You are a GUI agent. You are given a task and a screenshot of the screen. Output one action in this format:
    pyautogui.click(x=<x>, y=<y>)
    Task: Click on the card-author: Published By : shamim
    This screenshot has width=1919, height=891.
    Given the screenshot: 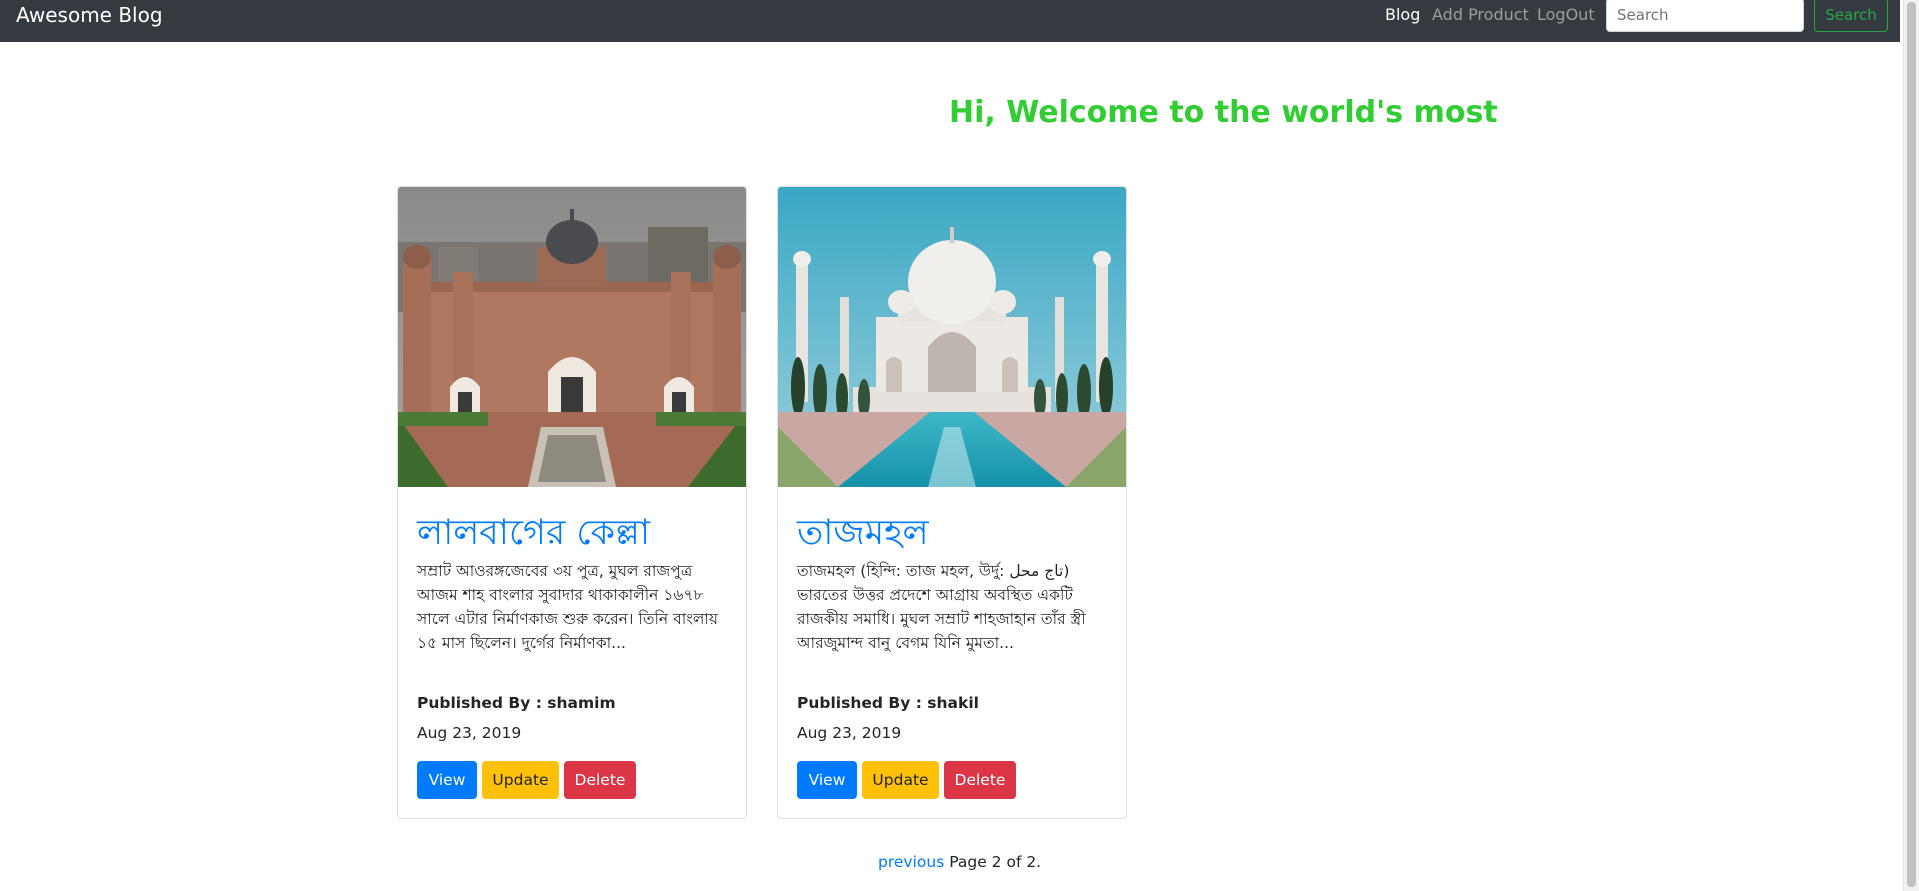 What is the action you would take?
    pyautogui.click(x=516, y=703)
    